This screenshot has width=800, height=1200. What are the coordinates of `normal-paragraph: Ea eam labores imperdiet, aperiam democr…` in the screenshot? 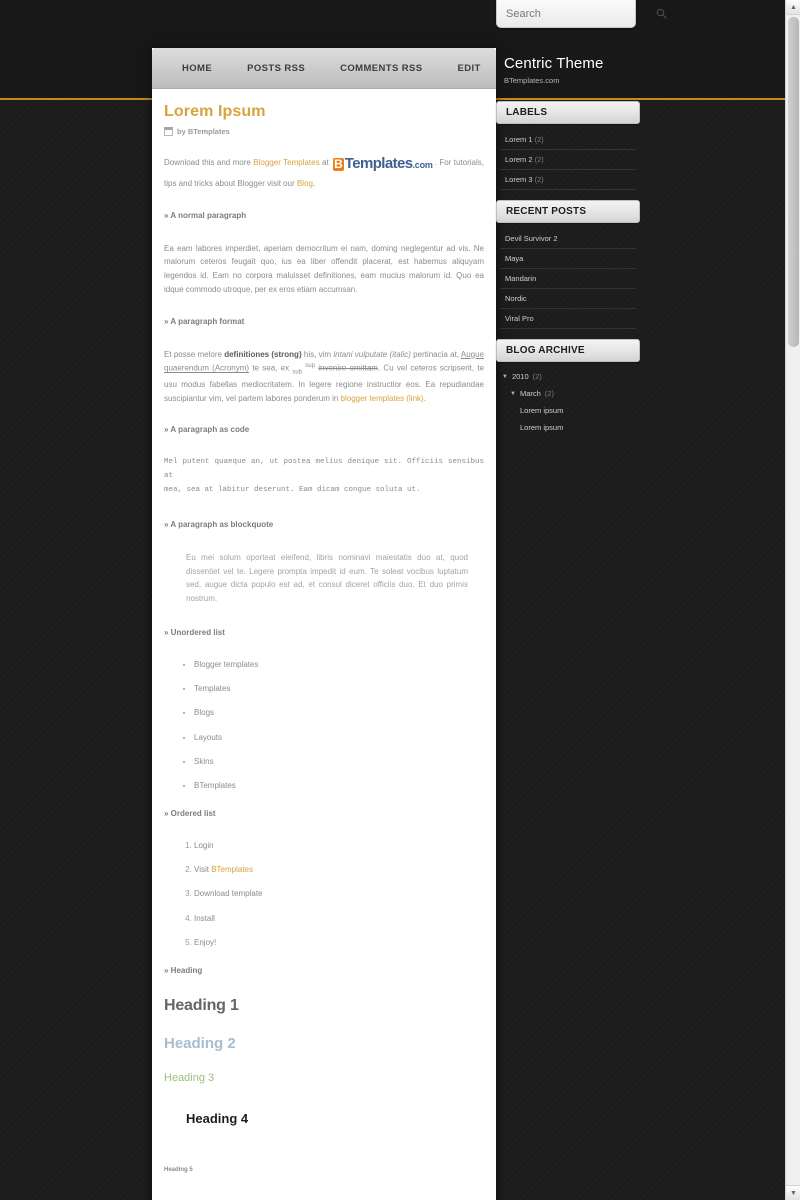 It's located at (324, 268).